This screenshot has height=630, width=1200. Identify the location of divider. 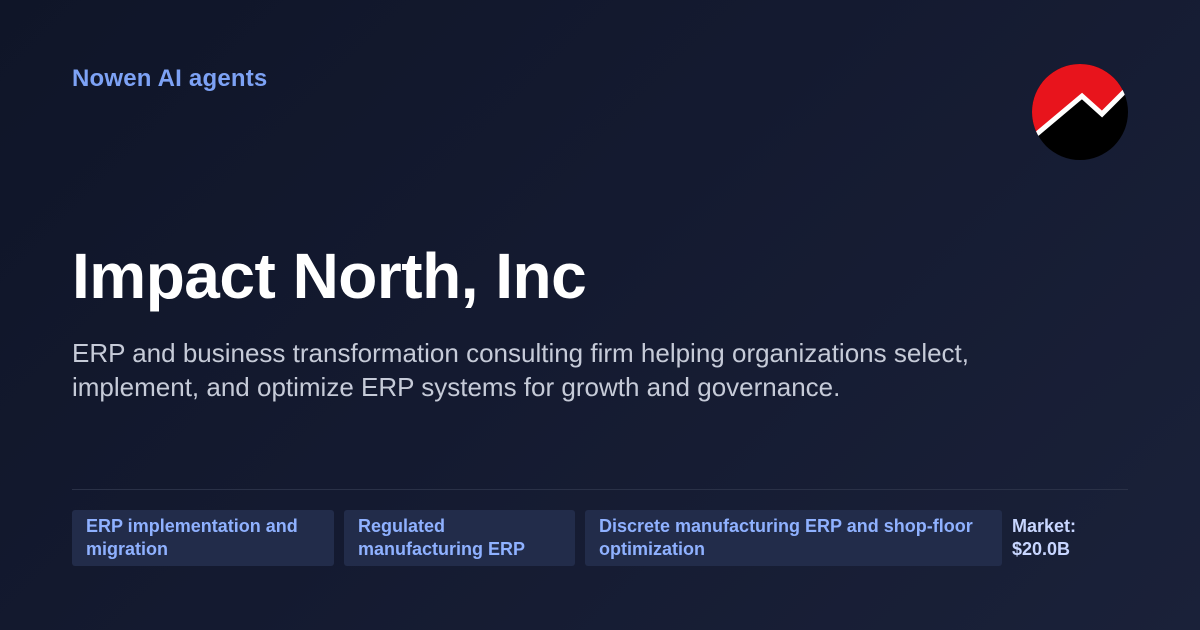
(600, 489).